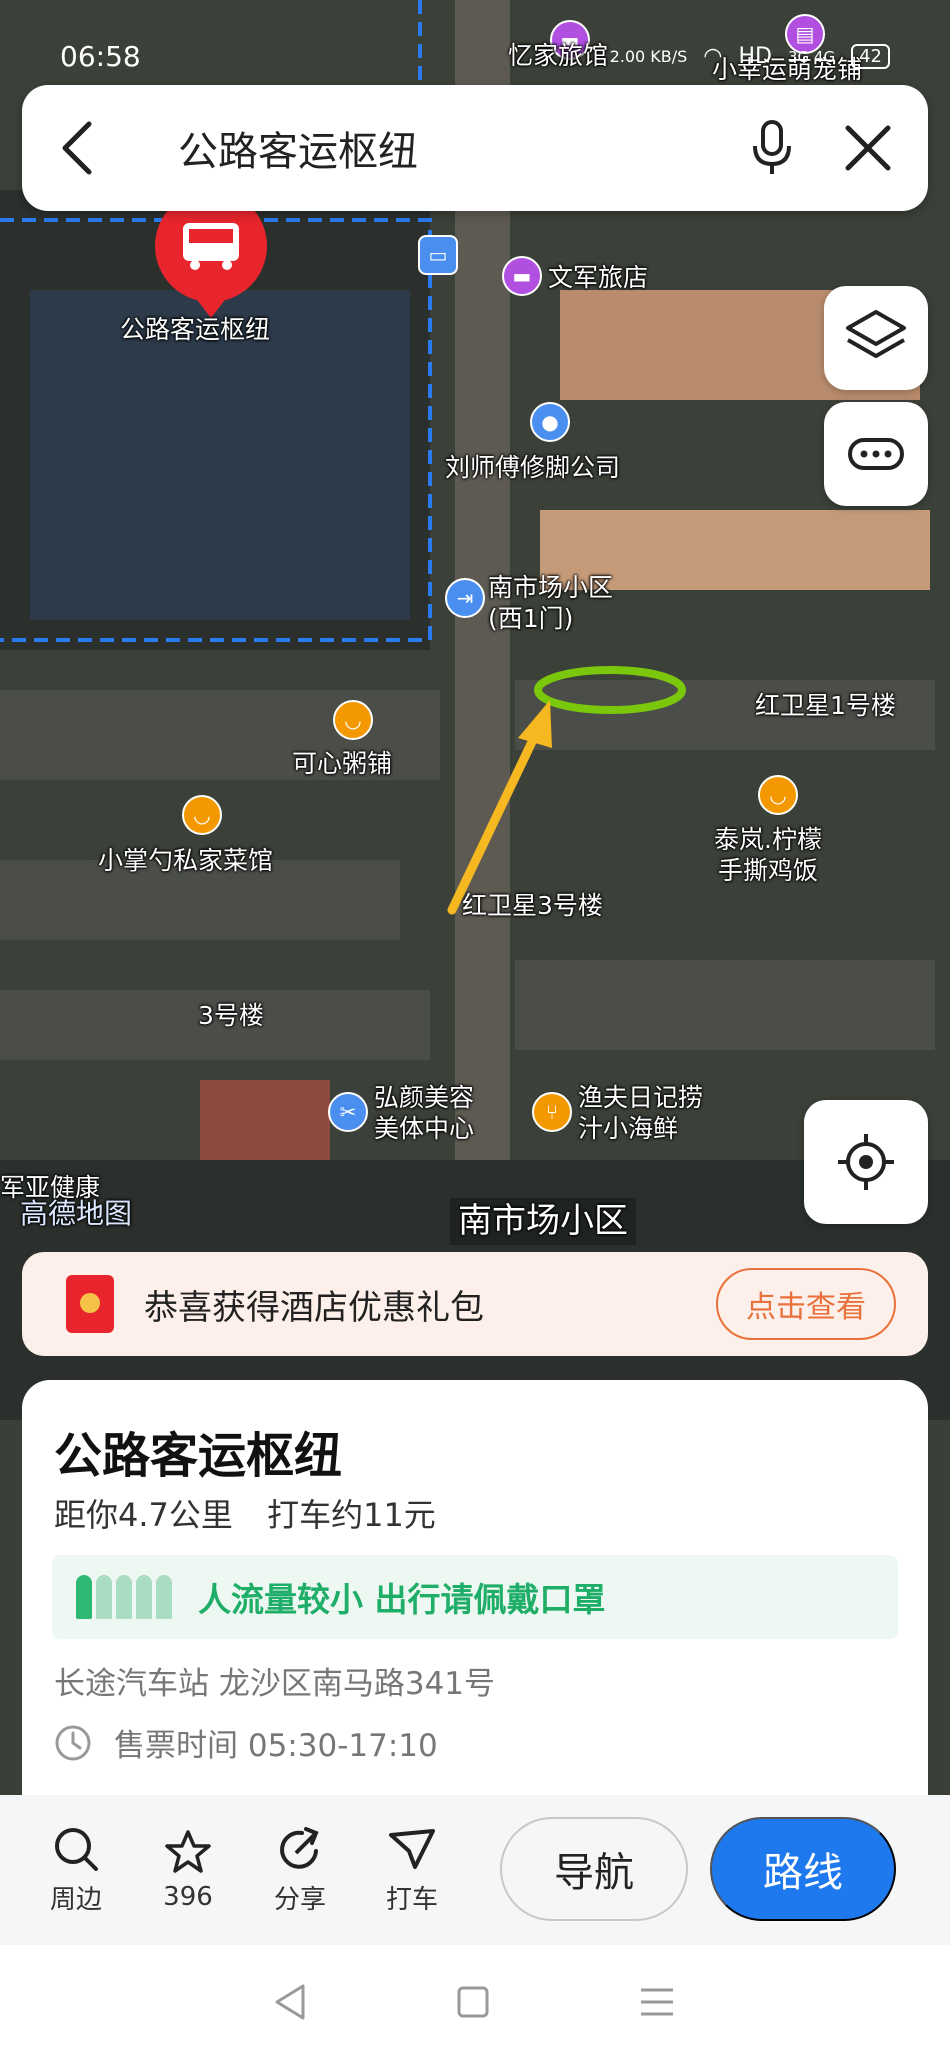 The height and width of the screenshot is (2058, 950). I want to click on nearby-label: 周边, so click(75, 1899).